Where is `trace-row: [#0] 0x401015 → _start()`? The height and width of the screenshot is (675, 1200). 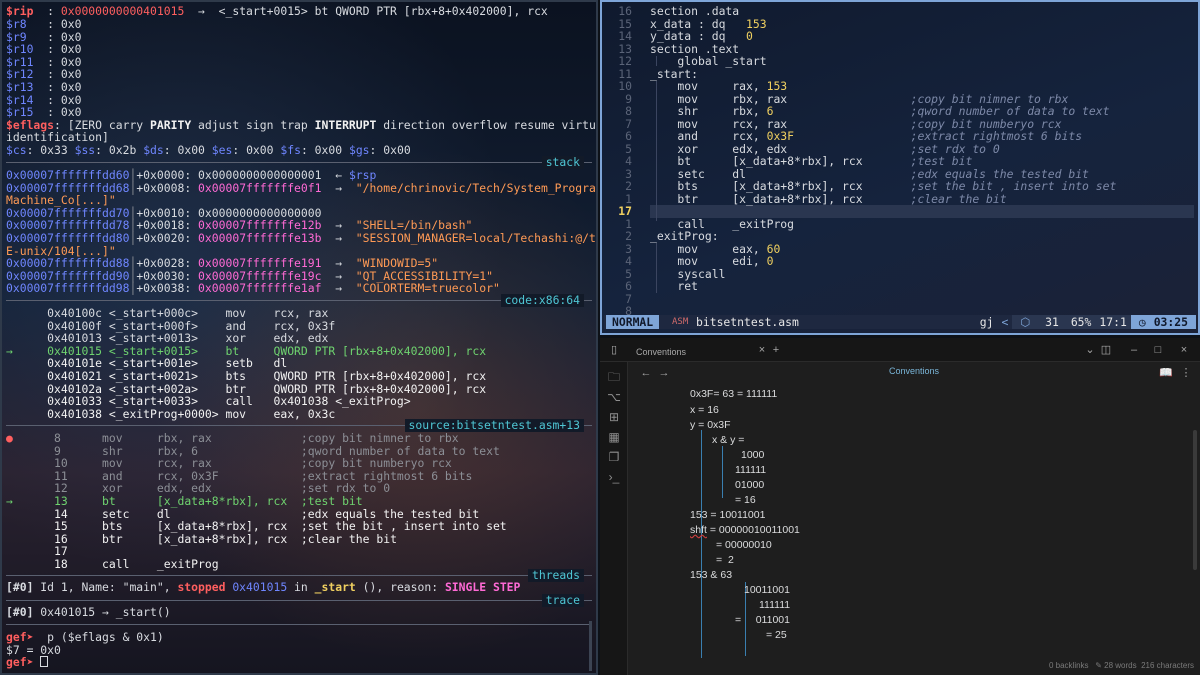
trace-row: [#0] 0x401015 → _start() is located at coordinates (88, 612).